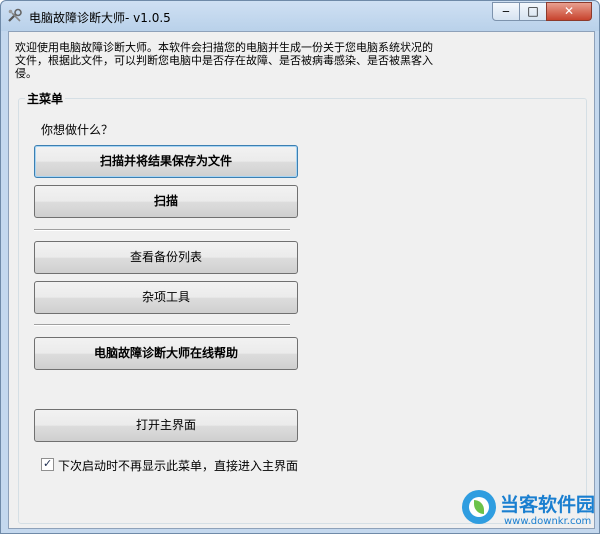 Image resolution: width=600 pixels, height=534 pixels. Describe the element at coordinates (166, 201) in the screenshot. I see `scan-button: 扫描` at that location.